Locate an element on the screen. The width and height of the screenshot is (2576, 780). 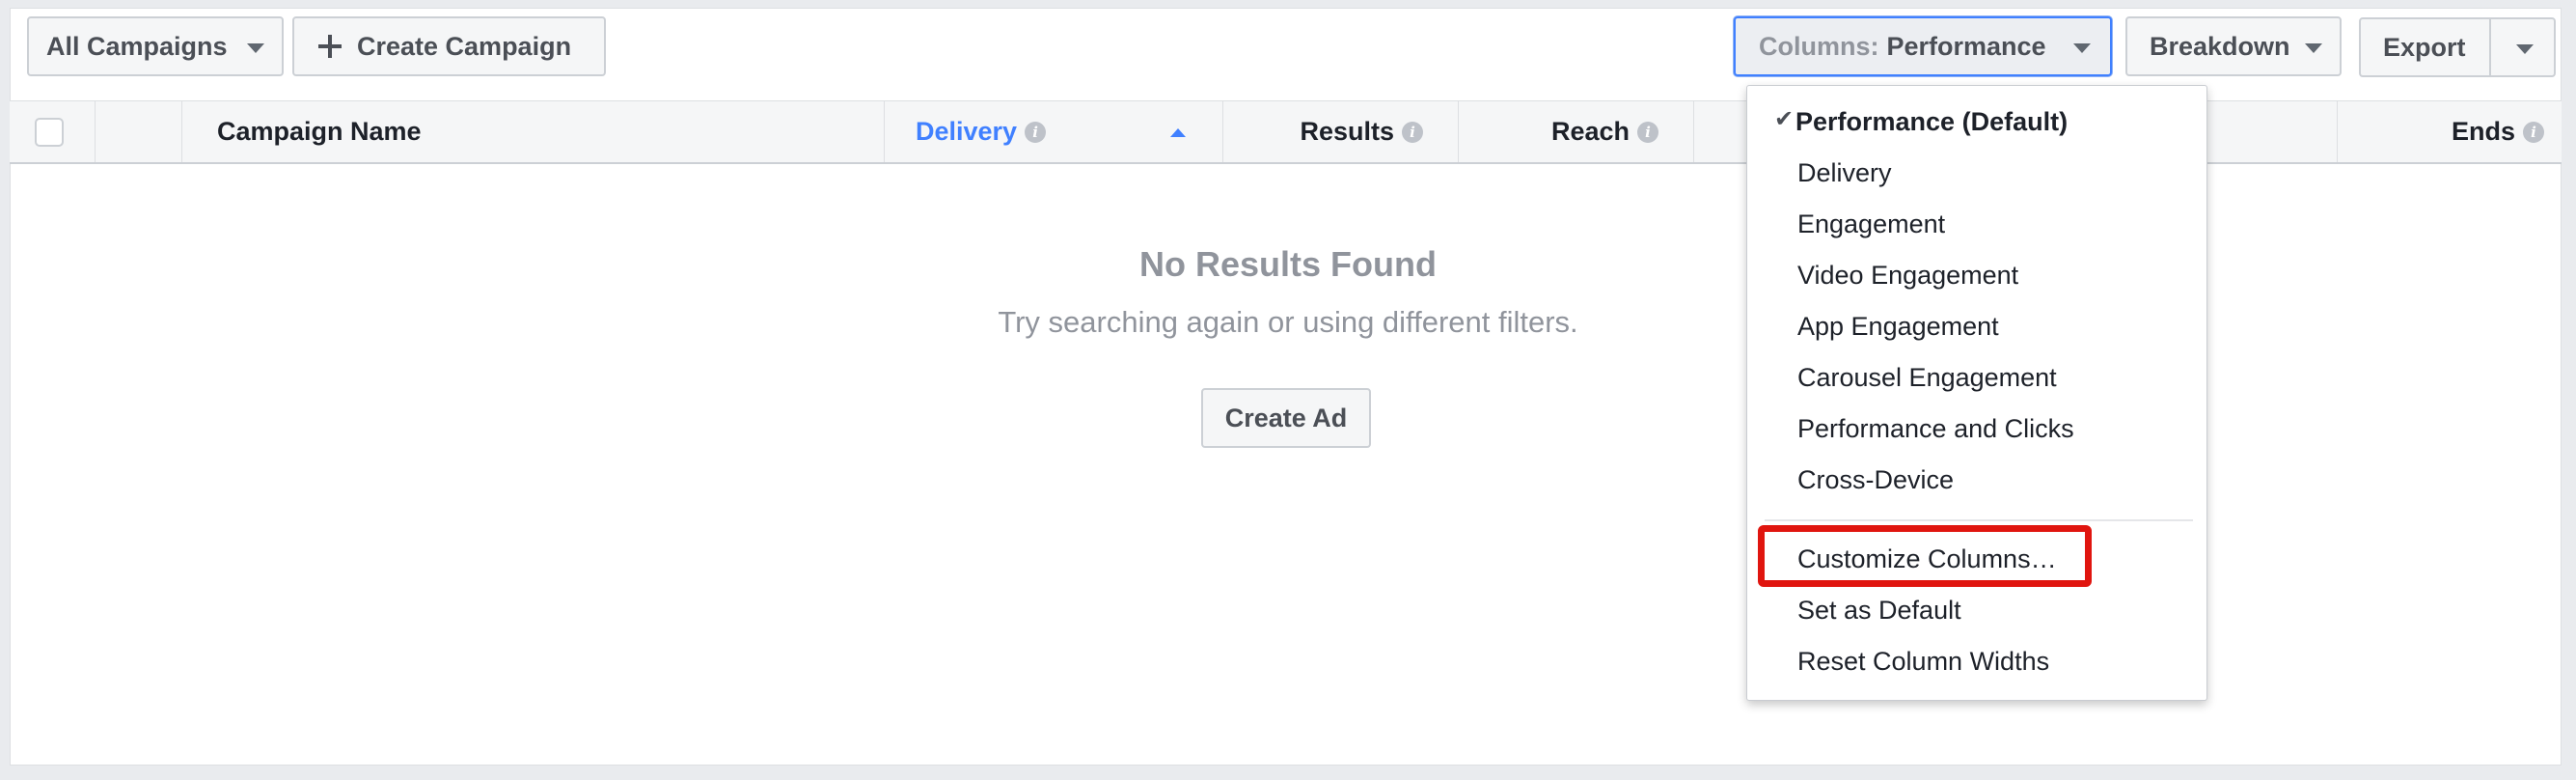
menu-item-engagement: Engagement is located at coordinates (1871, 224).